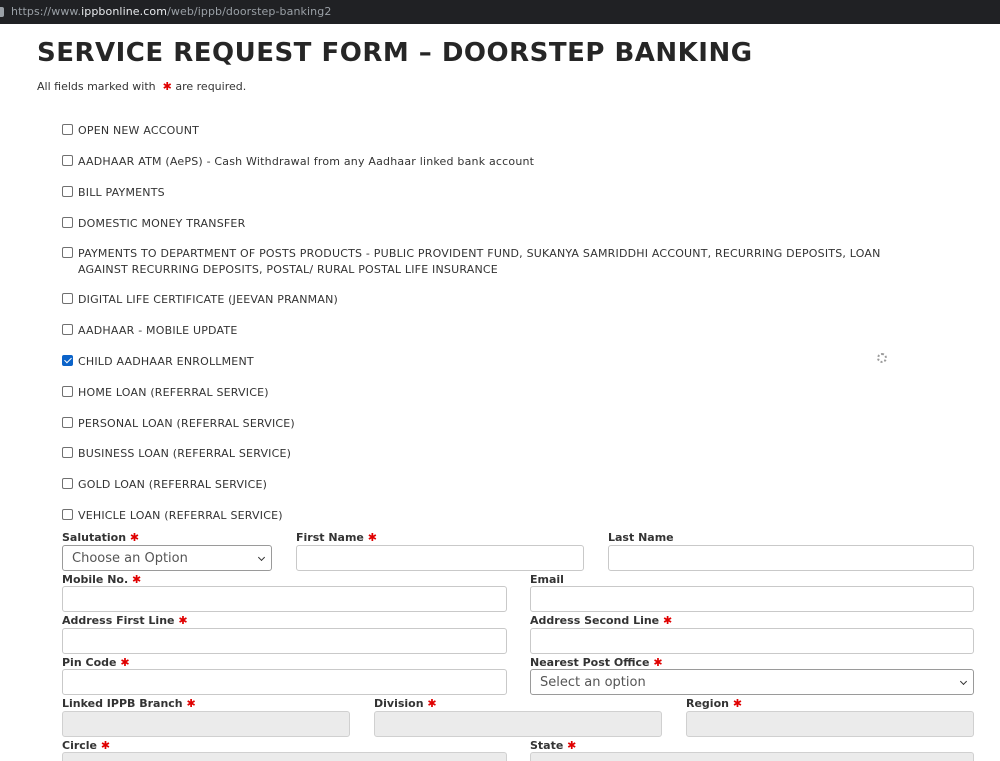 This screenshot has width=1000, height=761. What do you see at coordinates (206, 724) in the screenshot?
I see `linked-branch-input` at bounding box center [206, 724].